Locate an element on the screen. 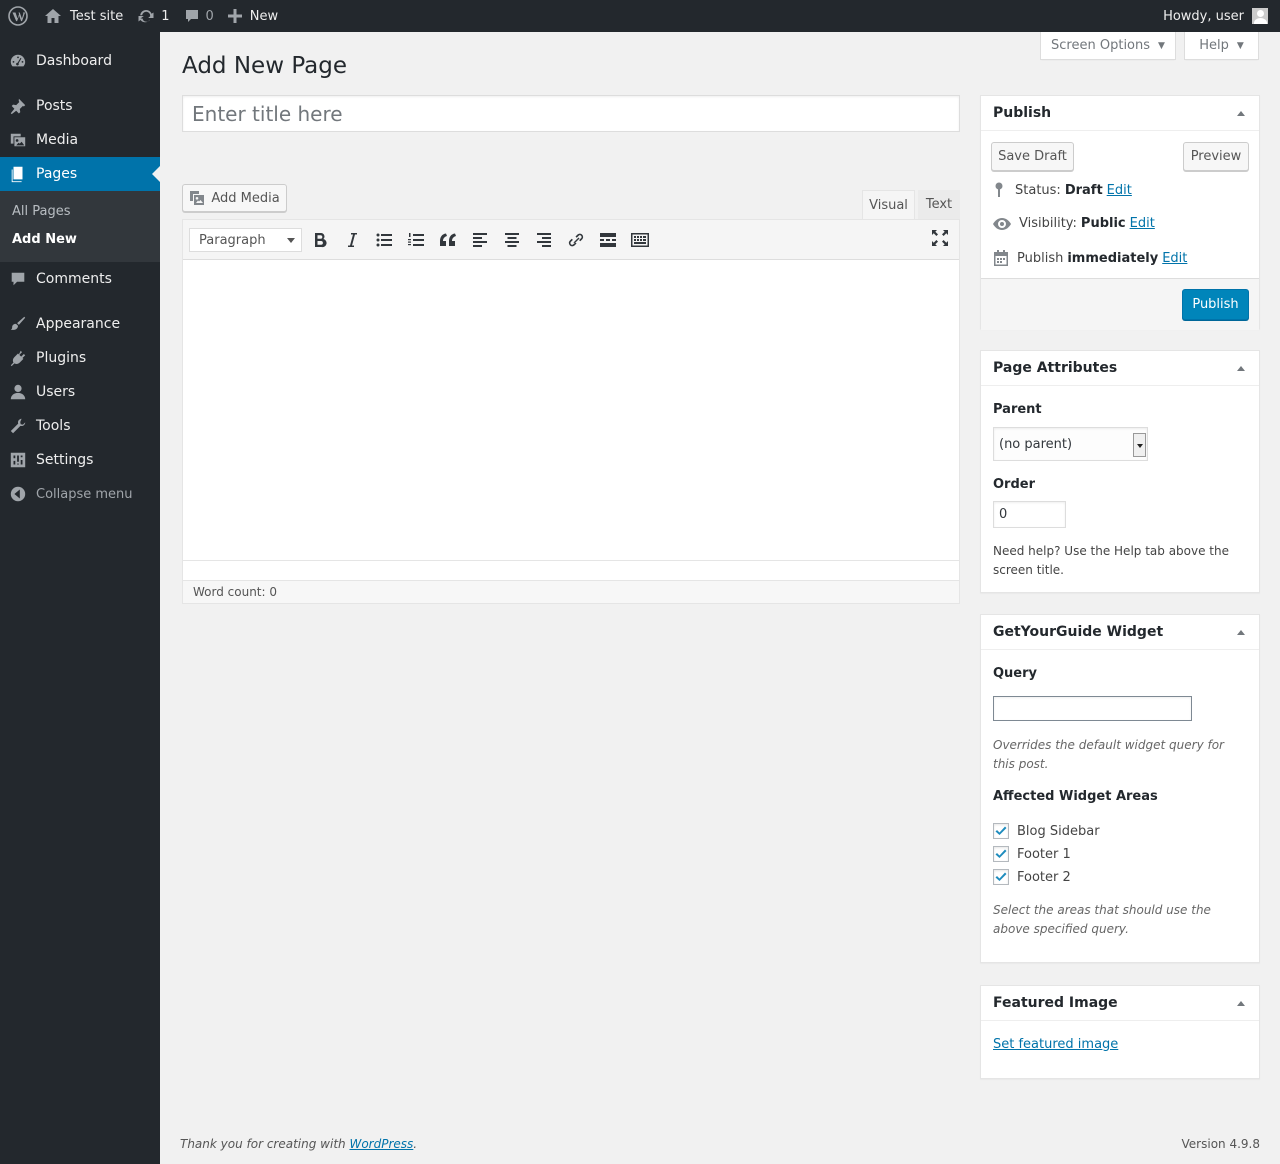 Image resolution: width=1280 pixels, height=1164 pixels. preview-label: Preview is located at coordinates (1216, 156).